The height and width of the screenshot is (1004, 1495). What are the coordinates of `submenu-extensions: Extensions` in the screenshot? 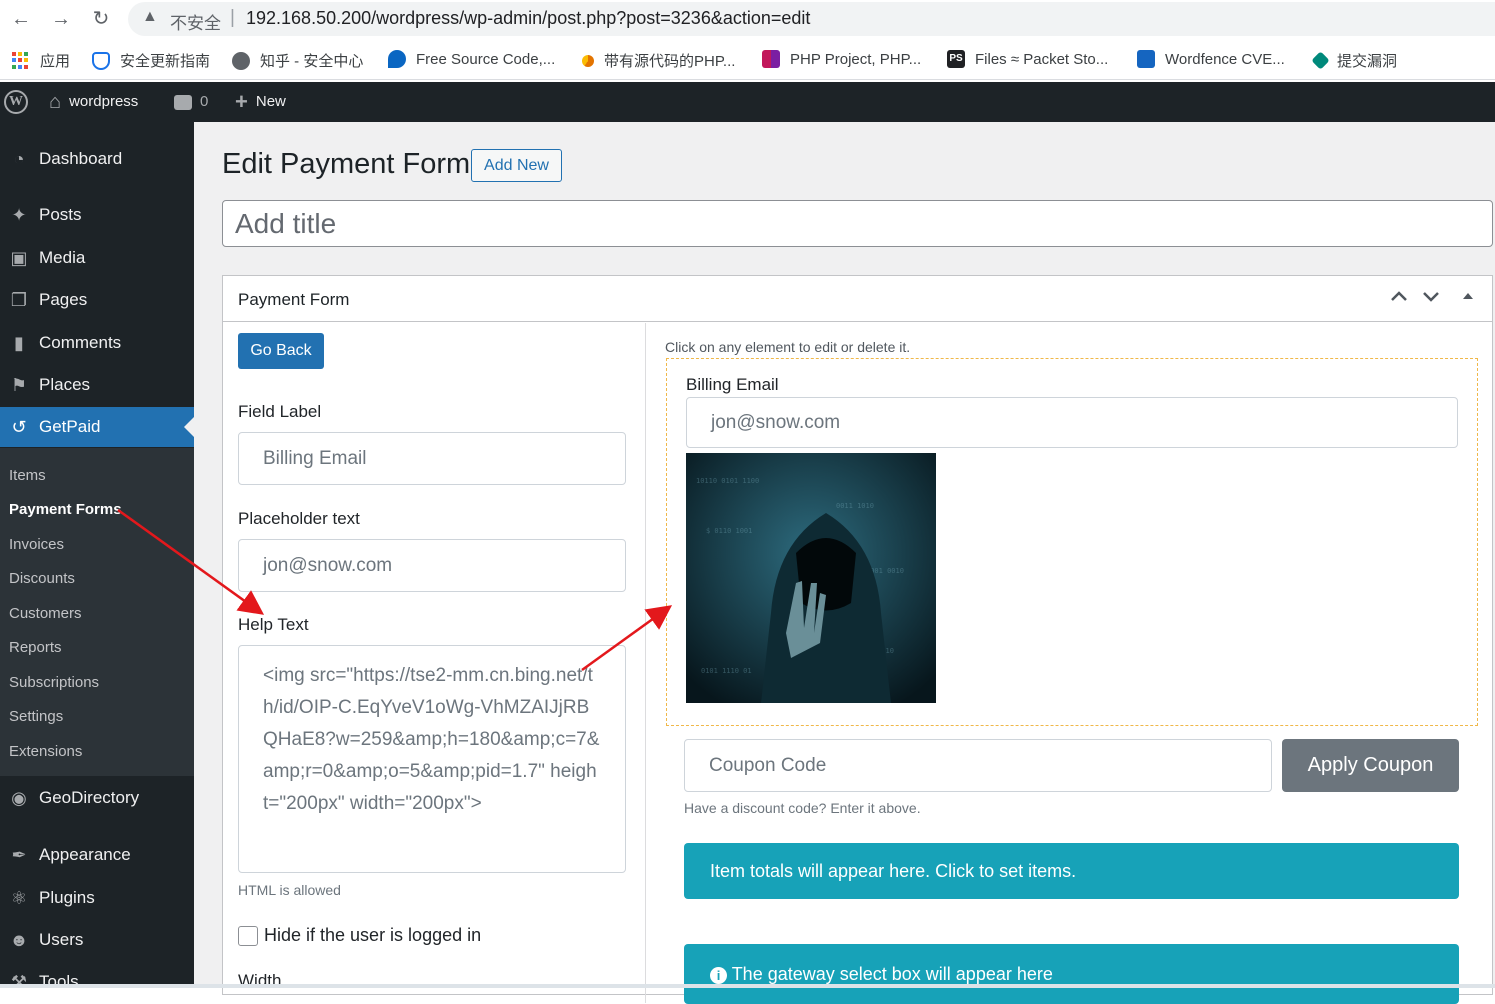 It's located at (45, 751).